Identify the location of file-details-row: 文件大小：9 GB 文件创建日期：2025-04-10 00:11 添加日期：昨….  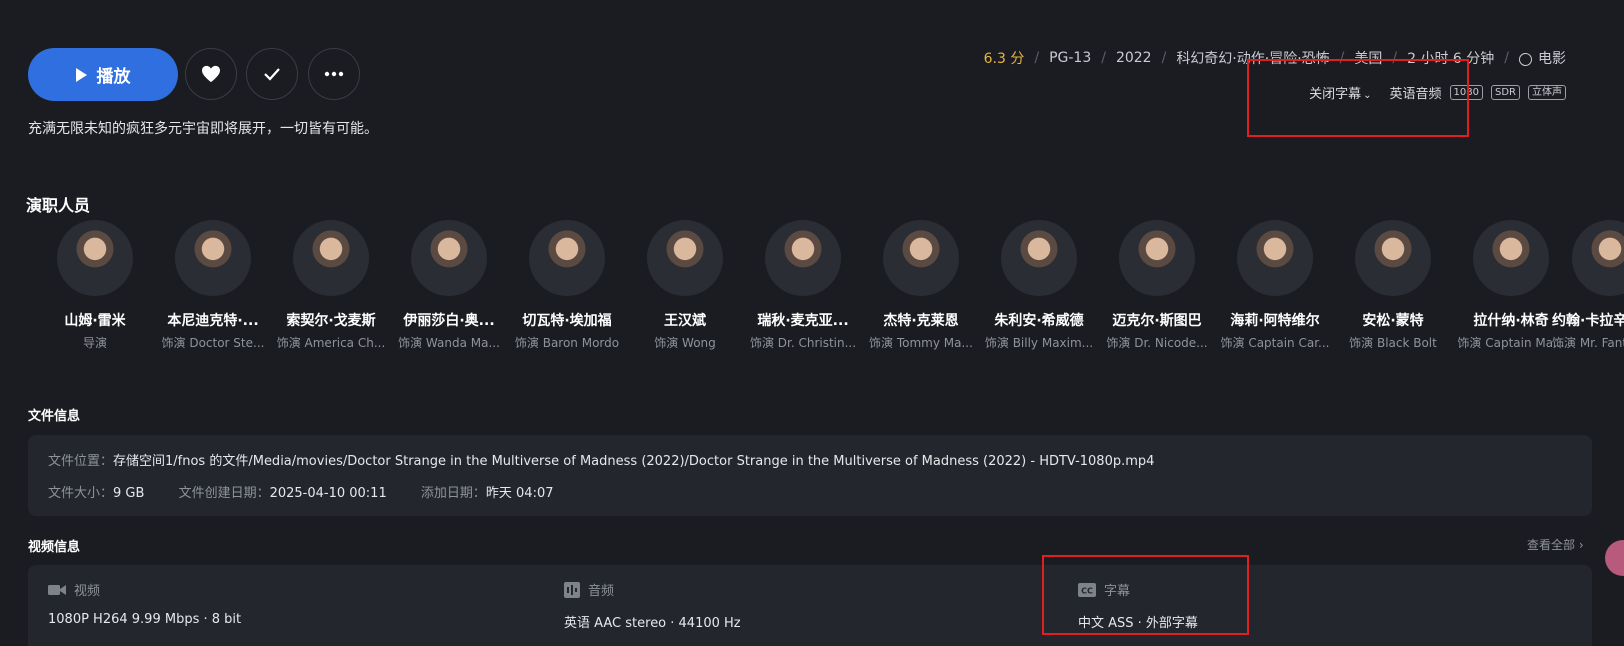
(301, 493).